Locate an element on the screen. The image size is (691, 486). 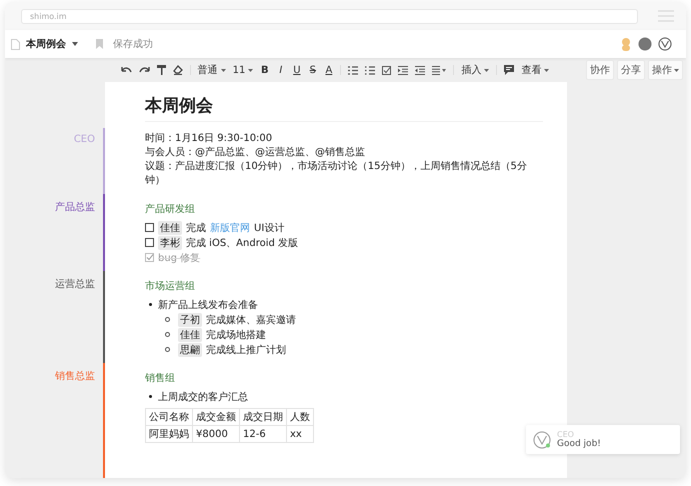
format-button: A is located at coordinates (329, 70).